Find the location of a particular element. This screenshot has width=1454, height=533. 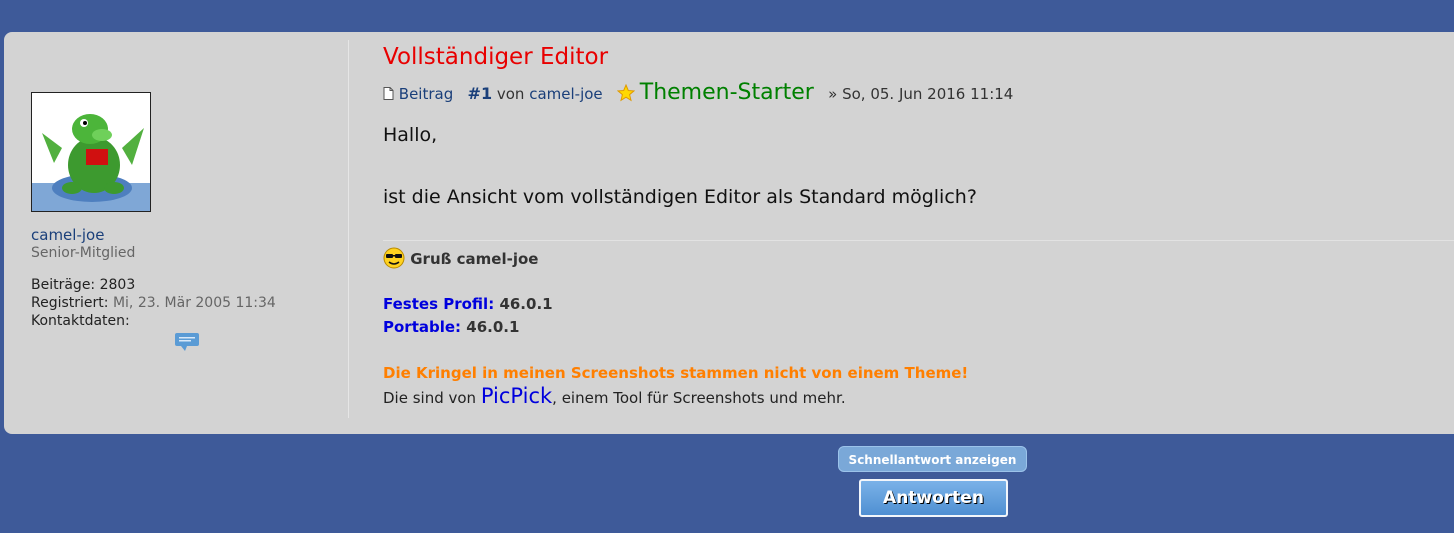

von-label: von is located at coordinates (510, 94).